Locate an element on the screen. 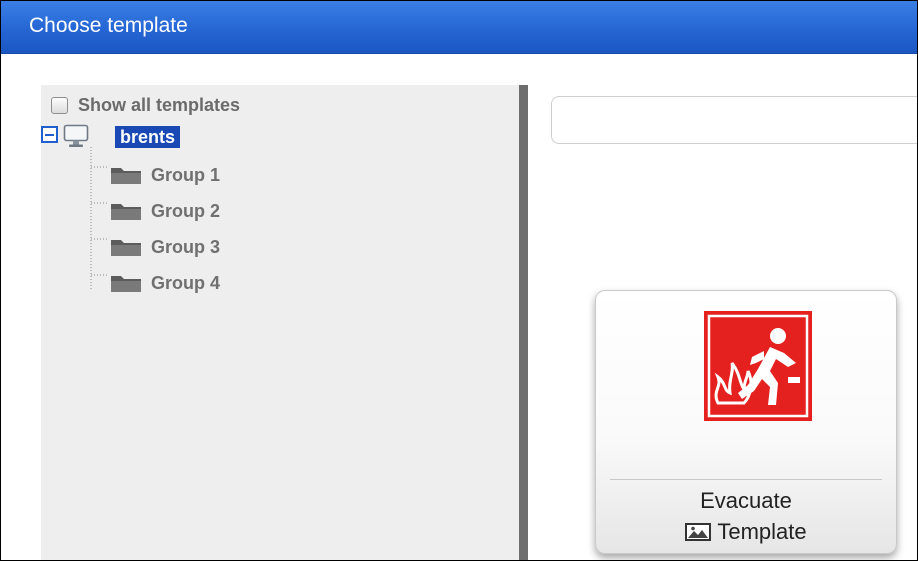 Image resolution: width=918 pixels, height=561 pixels. group-label: Group 2 is located at coordinates (186, 210).